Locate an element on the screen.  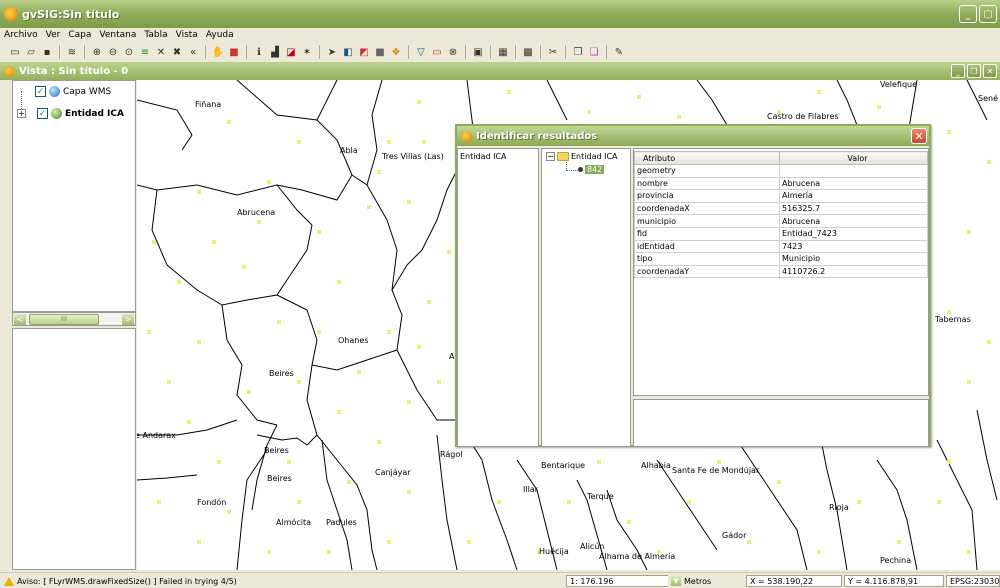
y-coordinate: Y = 4.116.878,91 is located at coordinates (894, 581).